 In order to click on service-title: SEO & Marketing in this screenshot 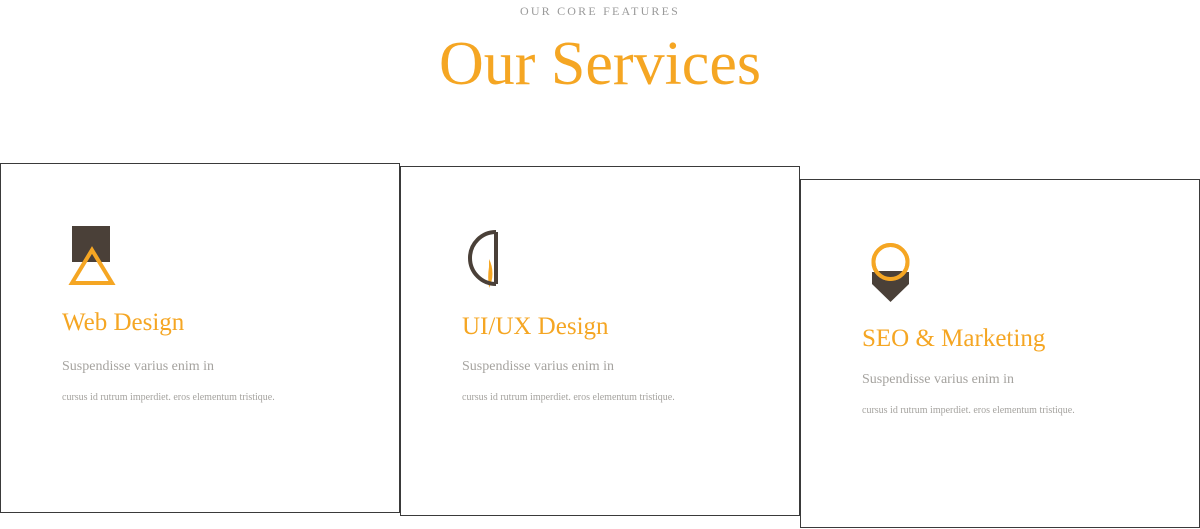, I will do `click(954, 338)`.